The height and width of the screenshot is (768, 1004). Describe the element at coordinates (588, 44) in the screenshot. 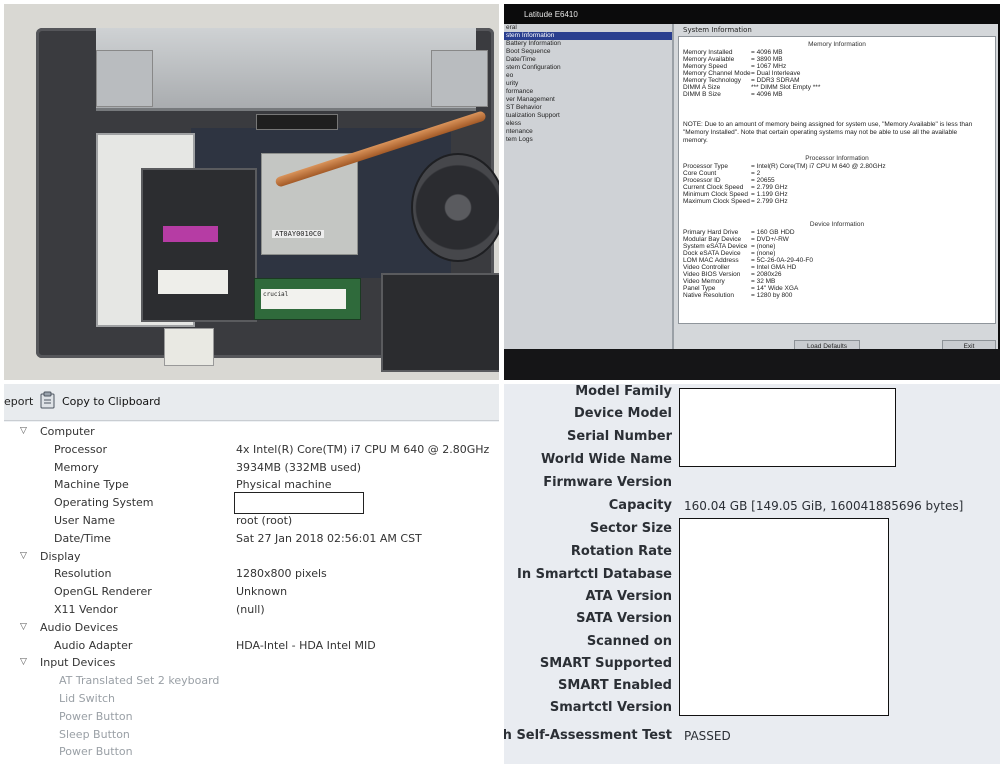

I see `bios-nav-item: Battery Information` at that location.